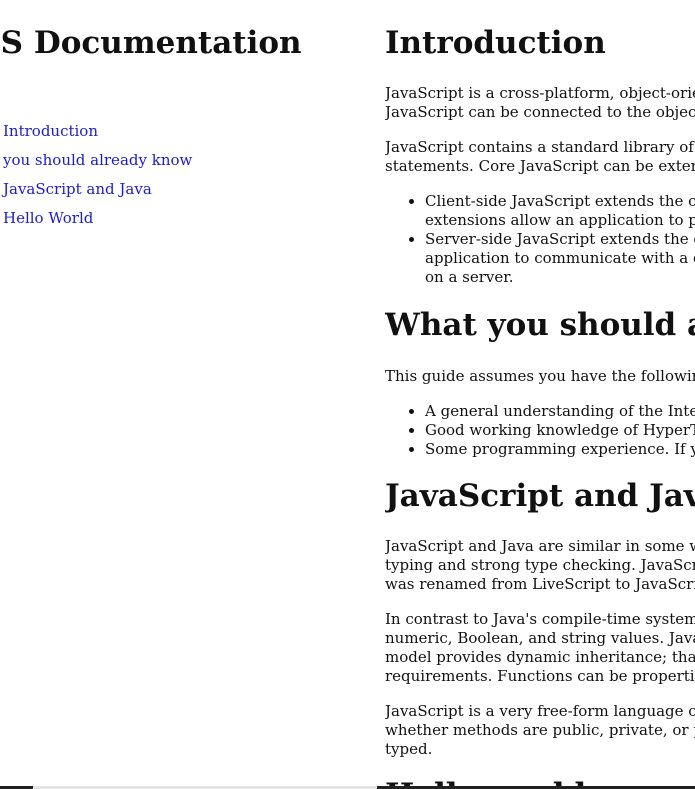 This screenshot has width=695, height=789. I want to click on nav-link-introduction: Introduction, so click(50, 131).